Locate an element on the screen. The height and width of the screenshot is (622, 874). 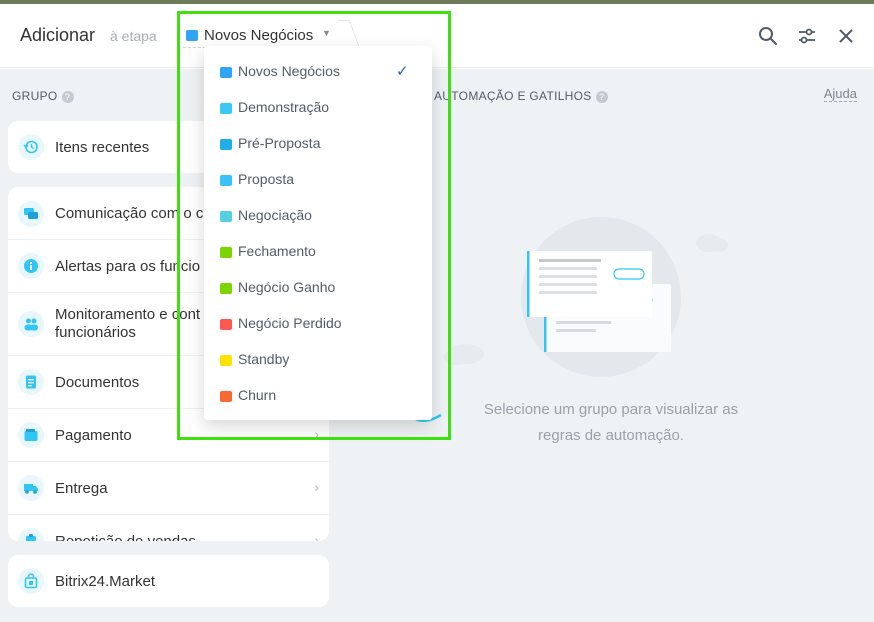
help-link: Ajuda is located at coordinates (840, 94).